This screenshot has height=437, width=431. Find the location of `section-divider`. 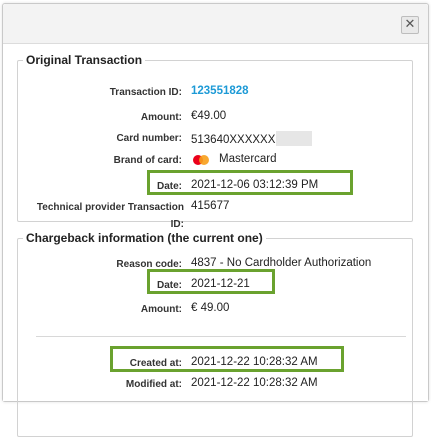

section-divider is located at coordinates (221, 336).